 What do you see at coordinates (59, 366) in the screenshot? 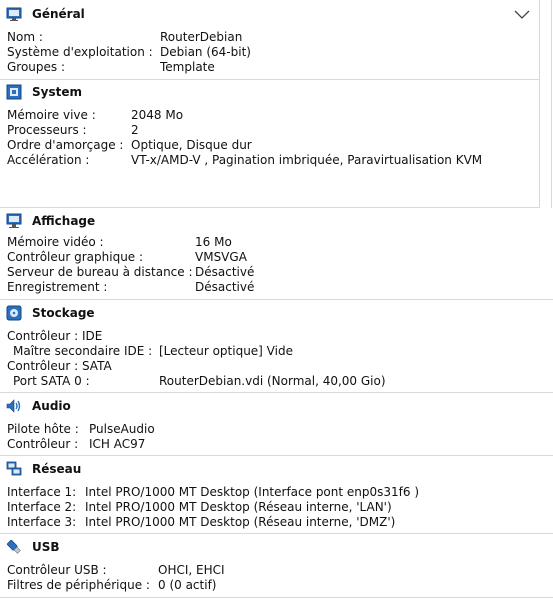
I see `storage-row-sata: Contrôleur : SATA` at bounding box center [59, 366].